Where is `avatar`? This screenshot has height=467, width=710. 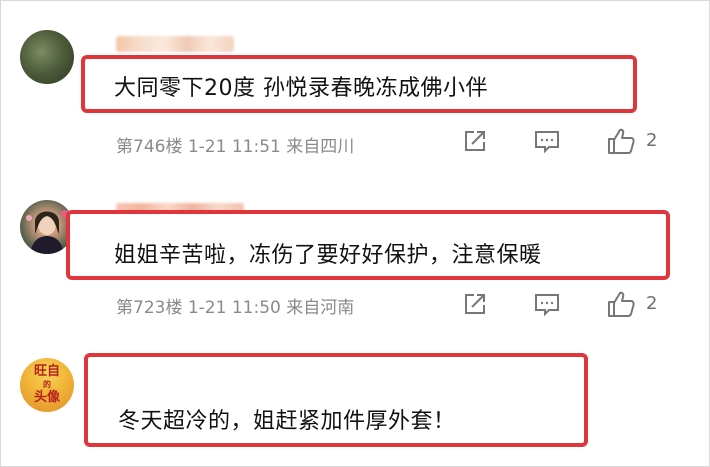 avatar is located at coordinates (47, 57).